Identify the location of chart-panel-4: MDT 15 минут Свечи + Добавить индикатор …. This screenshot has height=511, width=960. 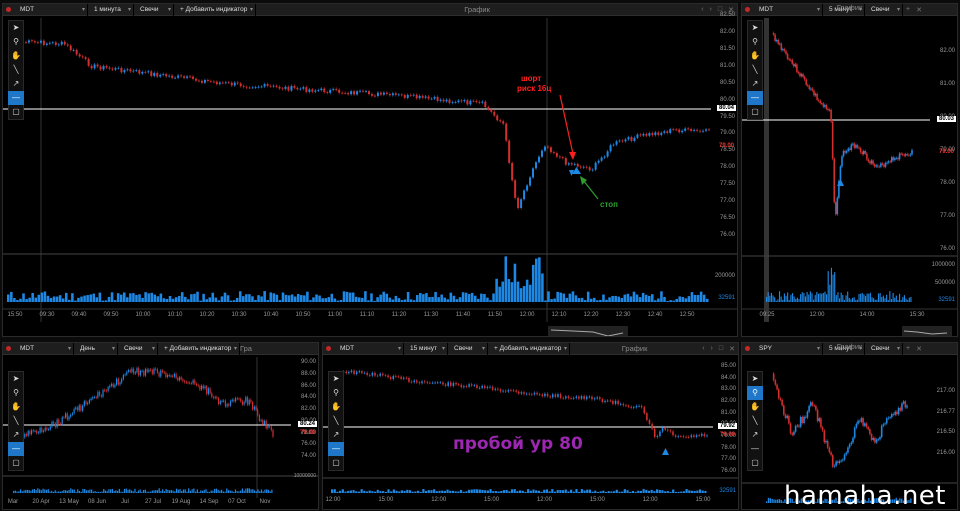
(530, 426).